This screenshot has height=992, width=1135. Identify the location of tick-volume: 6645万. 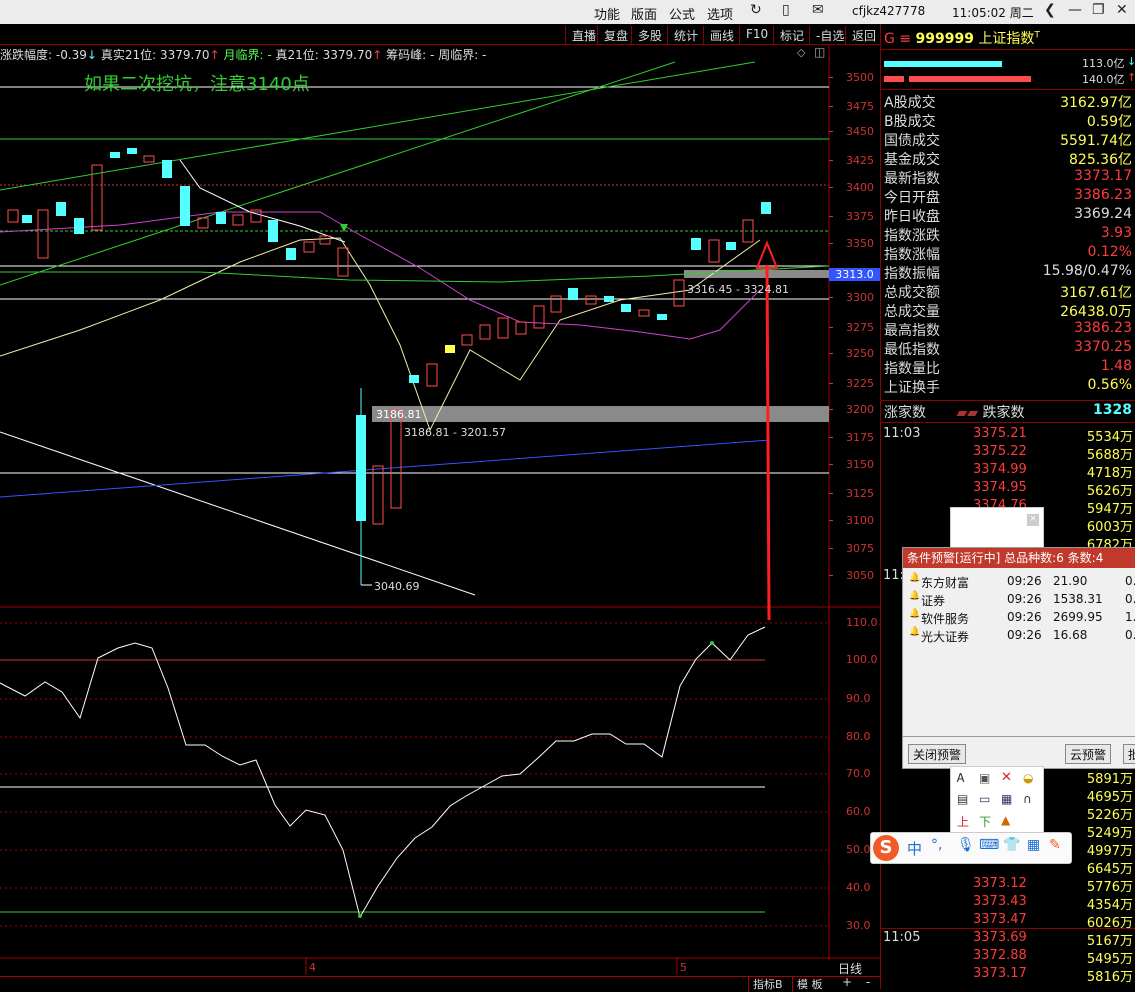
(1109, 869).